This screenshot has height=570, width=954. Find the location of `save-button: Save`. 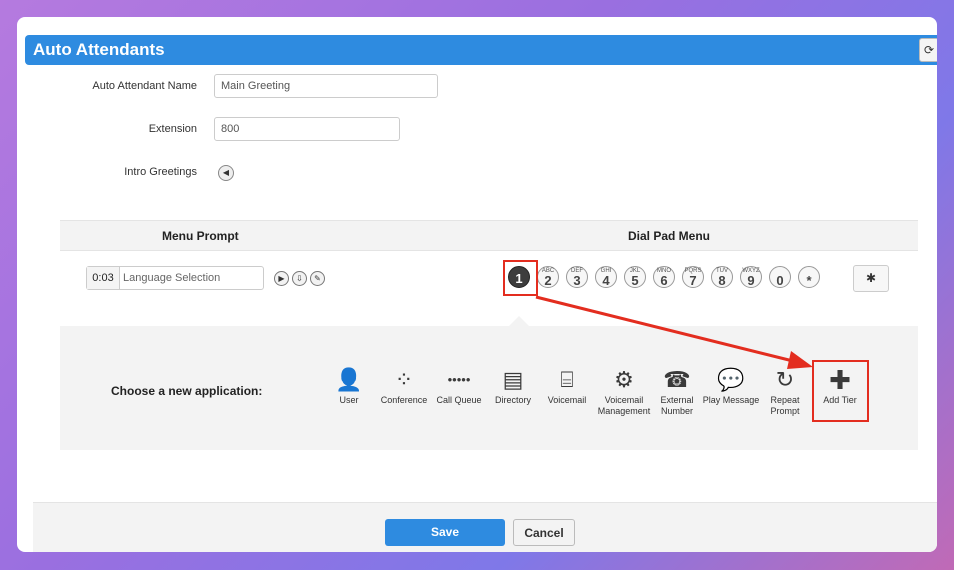

save-button: Save is located at coordinates (445, 532).